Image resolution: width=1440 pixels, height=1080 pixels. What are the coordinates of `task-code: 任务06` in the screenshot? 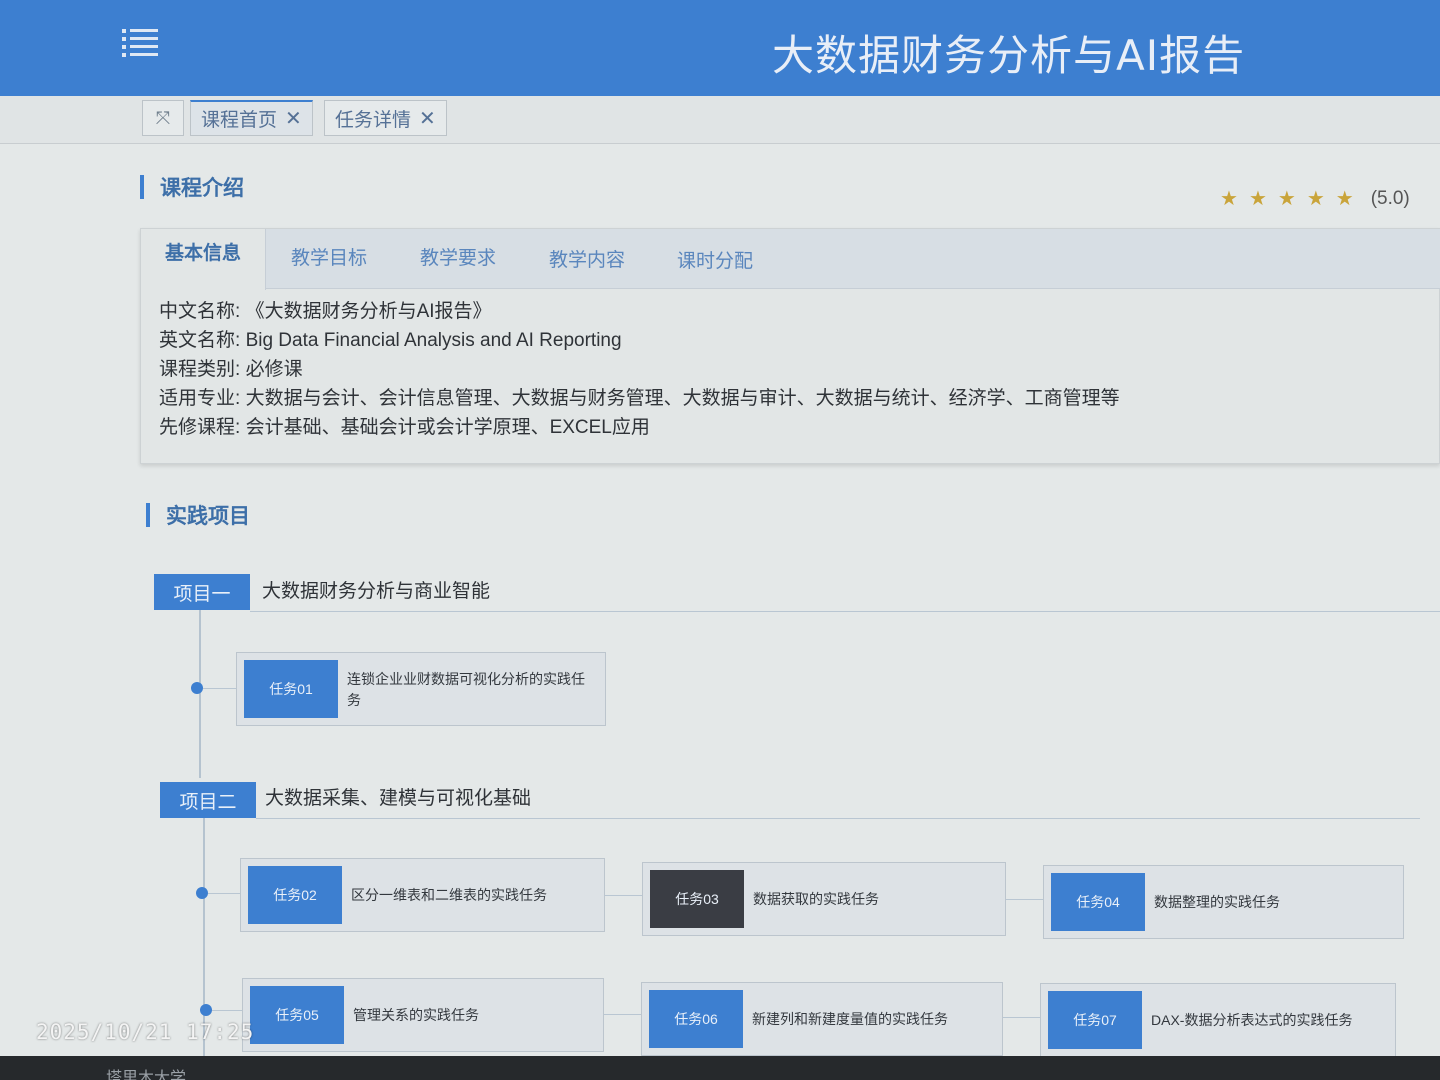 It's located at (696, 1019).